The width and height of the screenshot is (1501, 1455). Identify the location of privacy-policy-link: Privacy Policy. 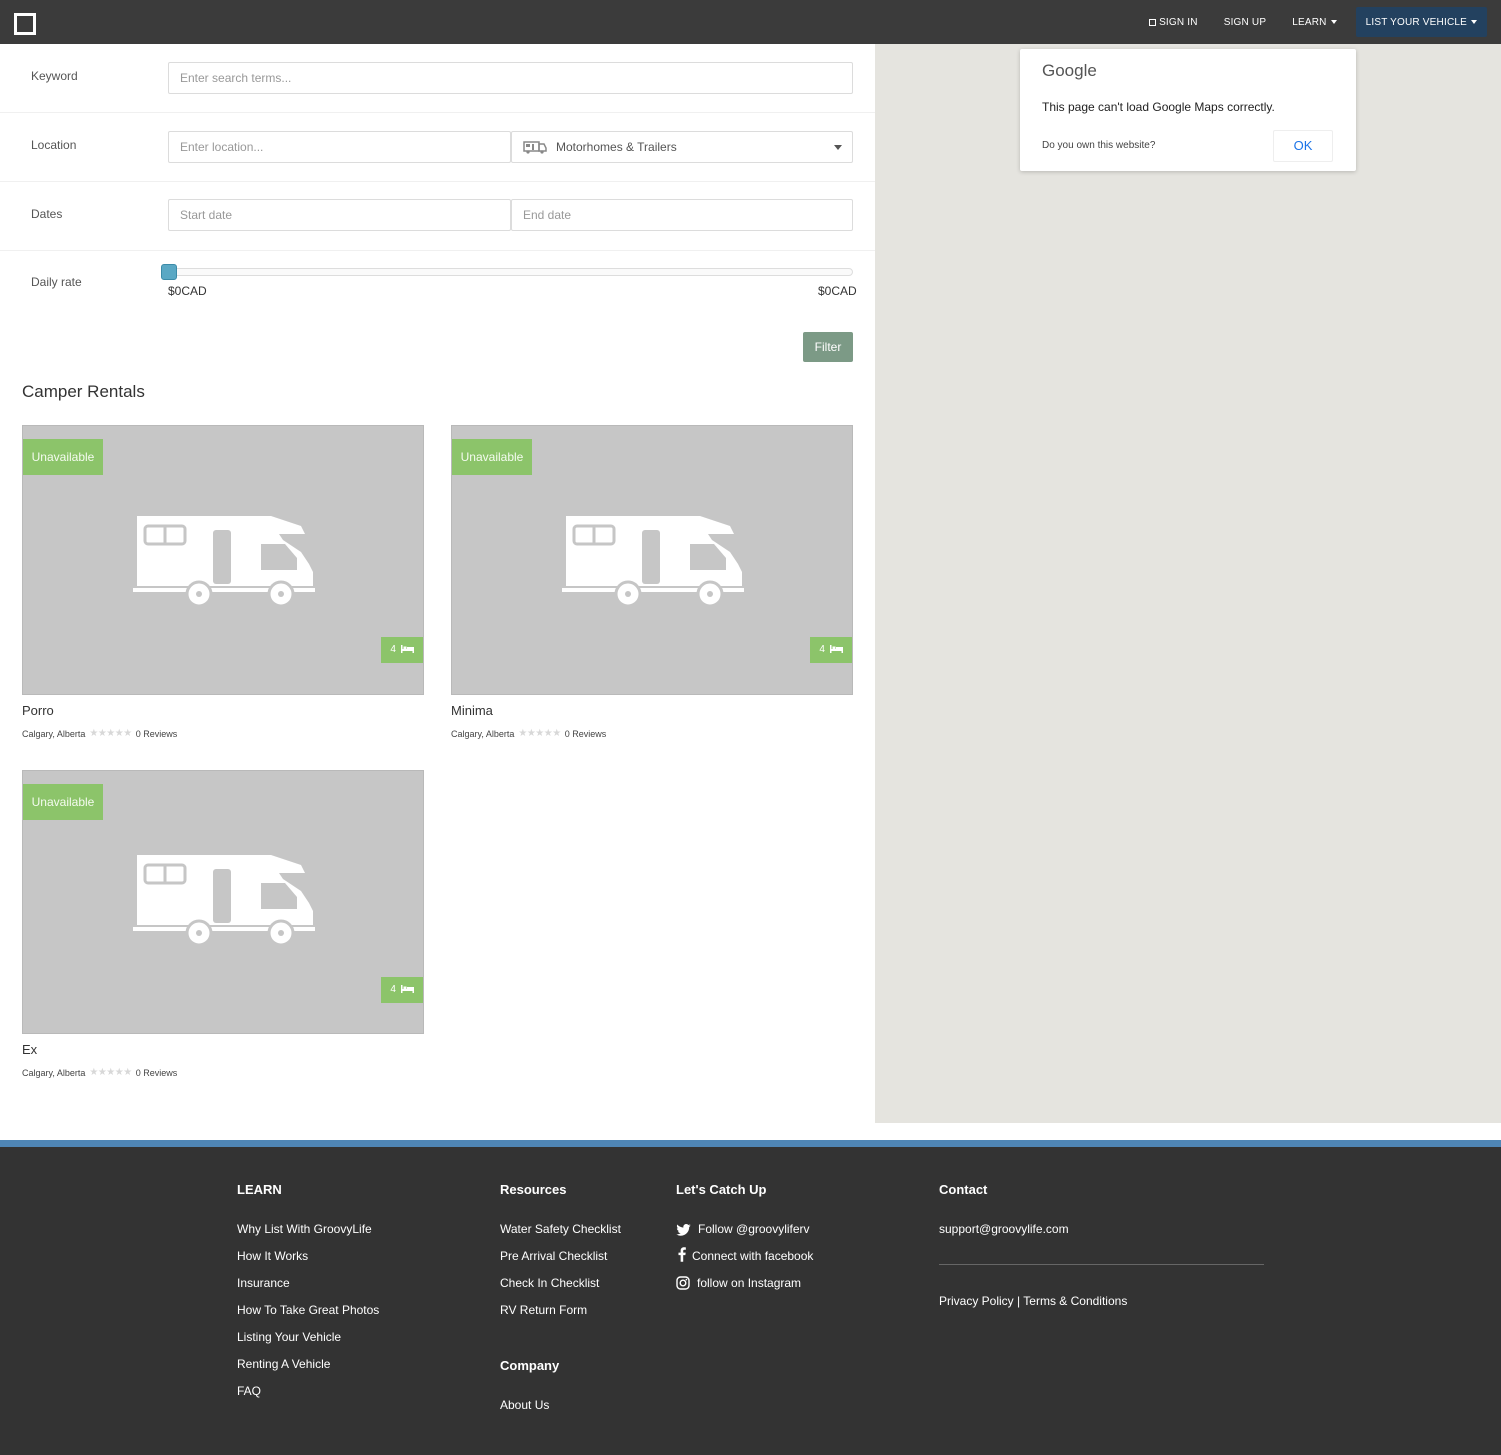
(976, 1301).